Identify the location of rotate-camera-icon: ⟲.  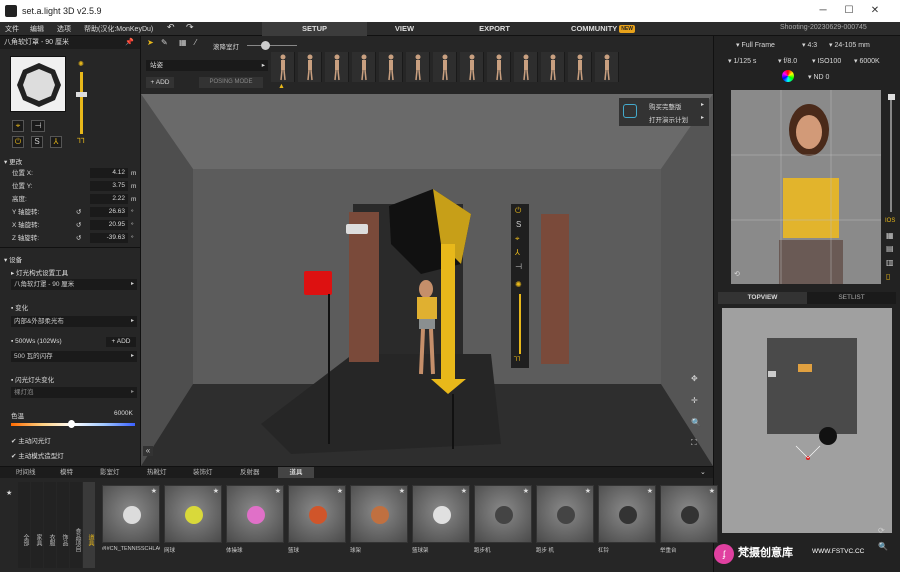
(737, 274).